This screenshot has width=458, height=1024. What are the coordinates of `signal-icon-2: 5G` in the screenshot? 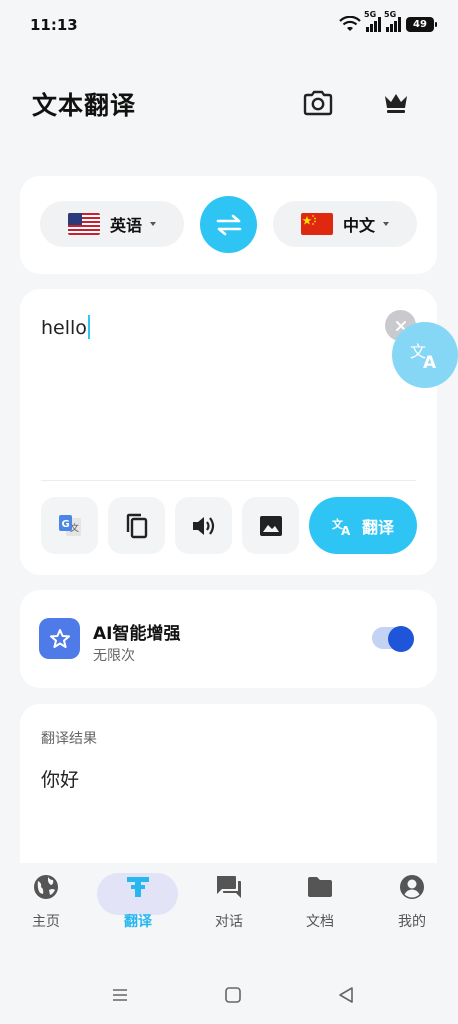 It's located at (392, 21).